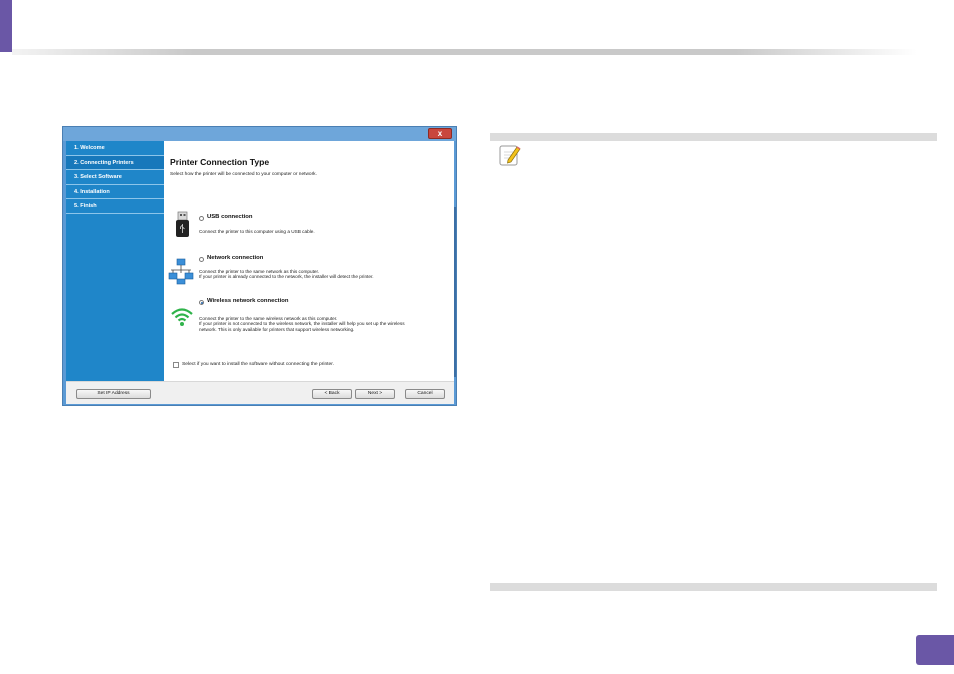 This screenshot has height=674, width=954. I want to click on page-title: Printer Connection Type, so click(220, 162).